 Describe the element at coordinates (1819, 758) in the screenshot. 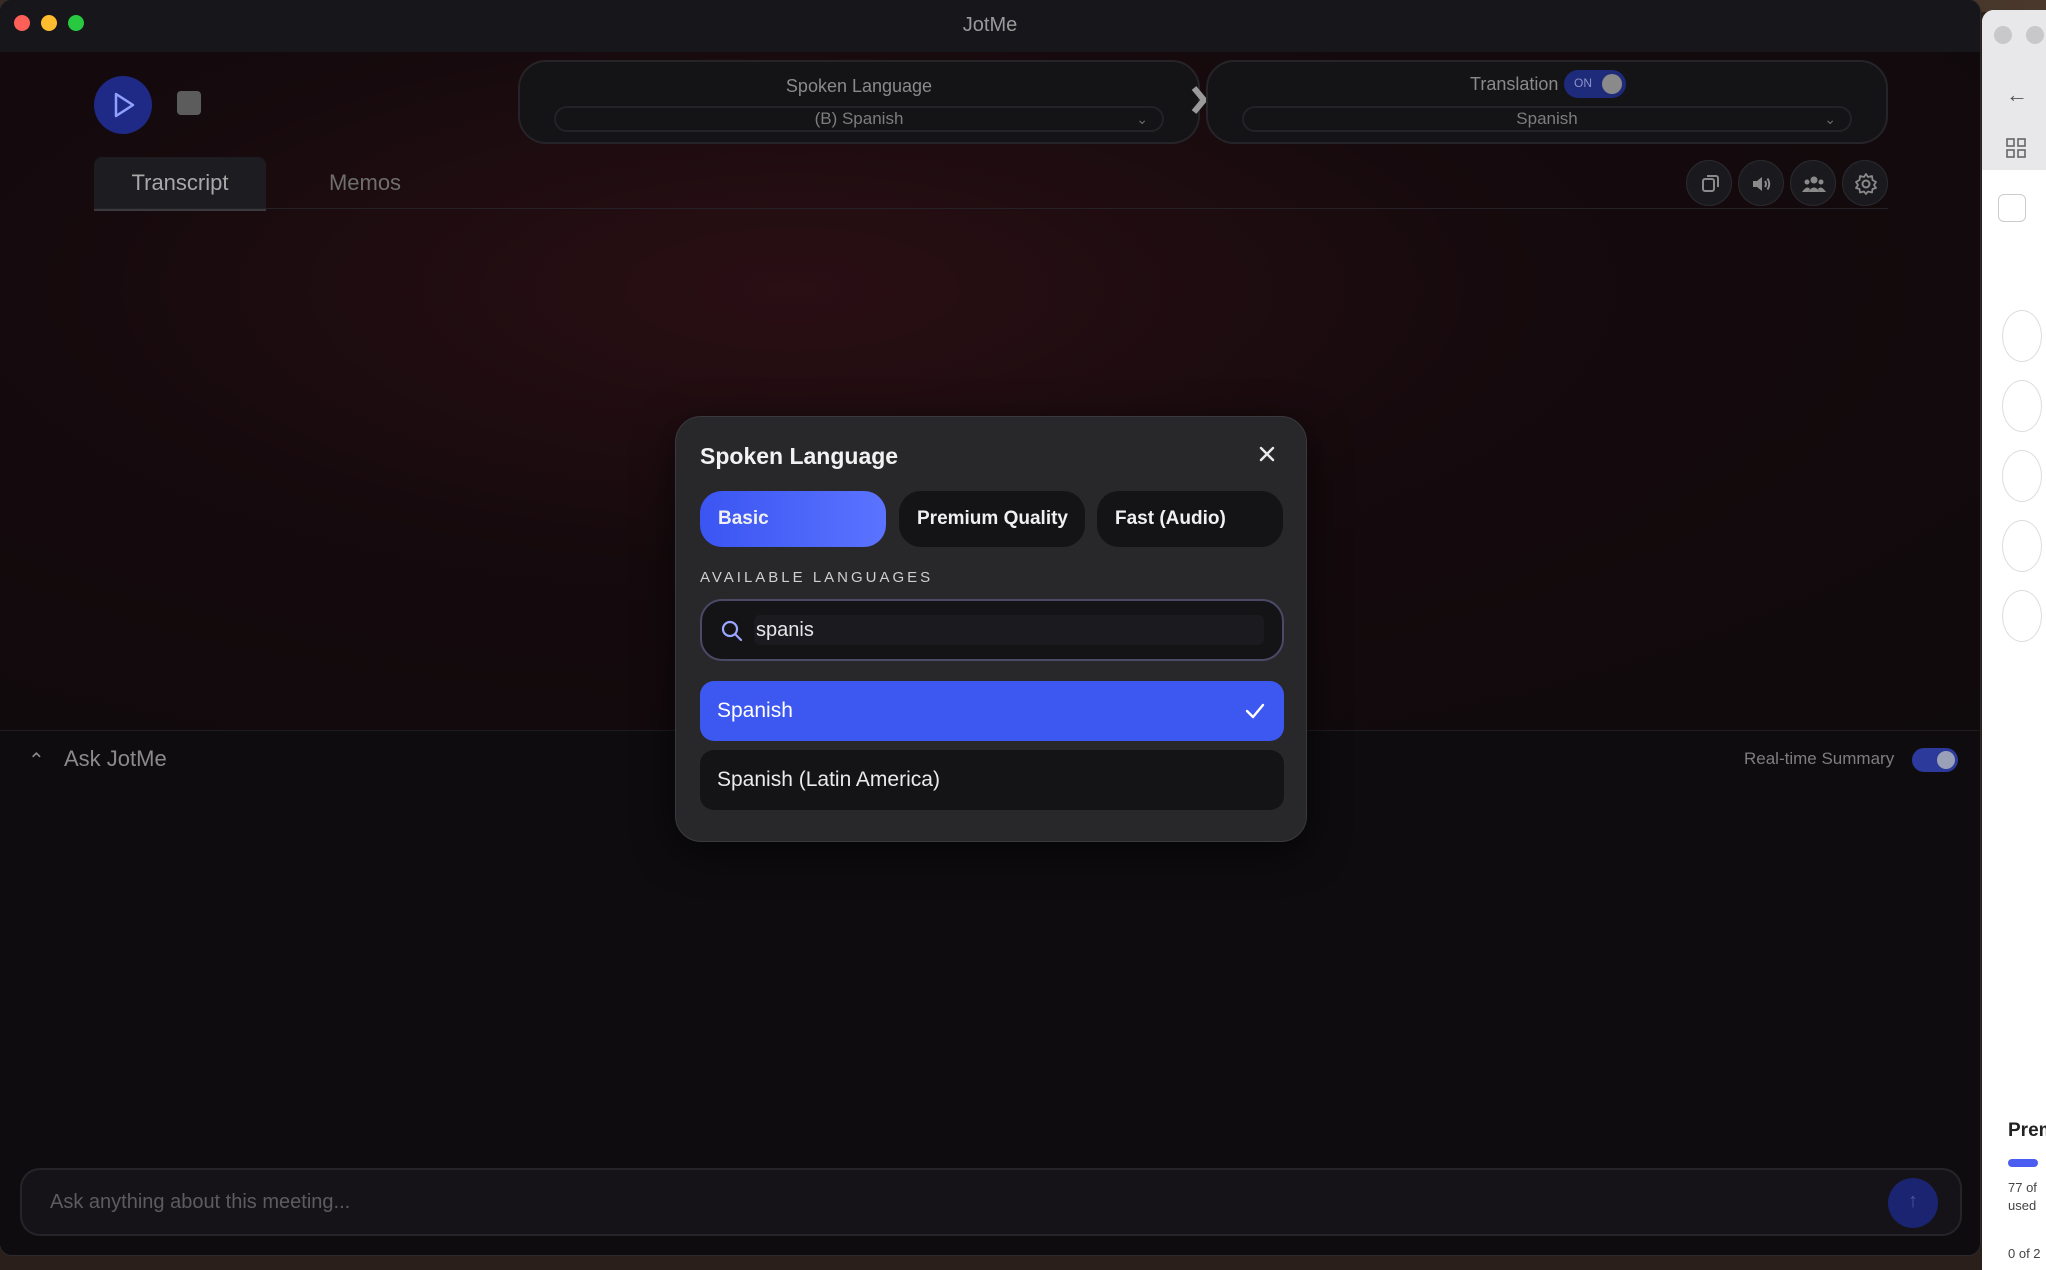

I see `realtime-summary-label: Real-time Summary` at that location.